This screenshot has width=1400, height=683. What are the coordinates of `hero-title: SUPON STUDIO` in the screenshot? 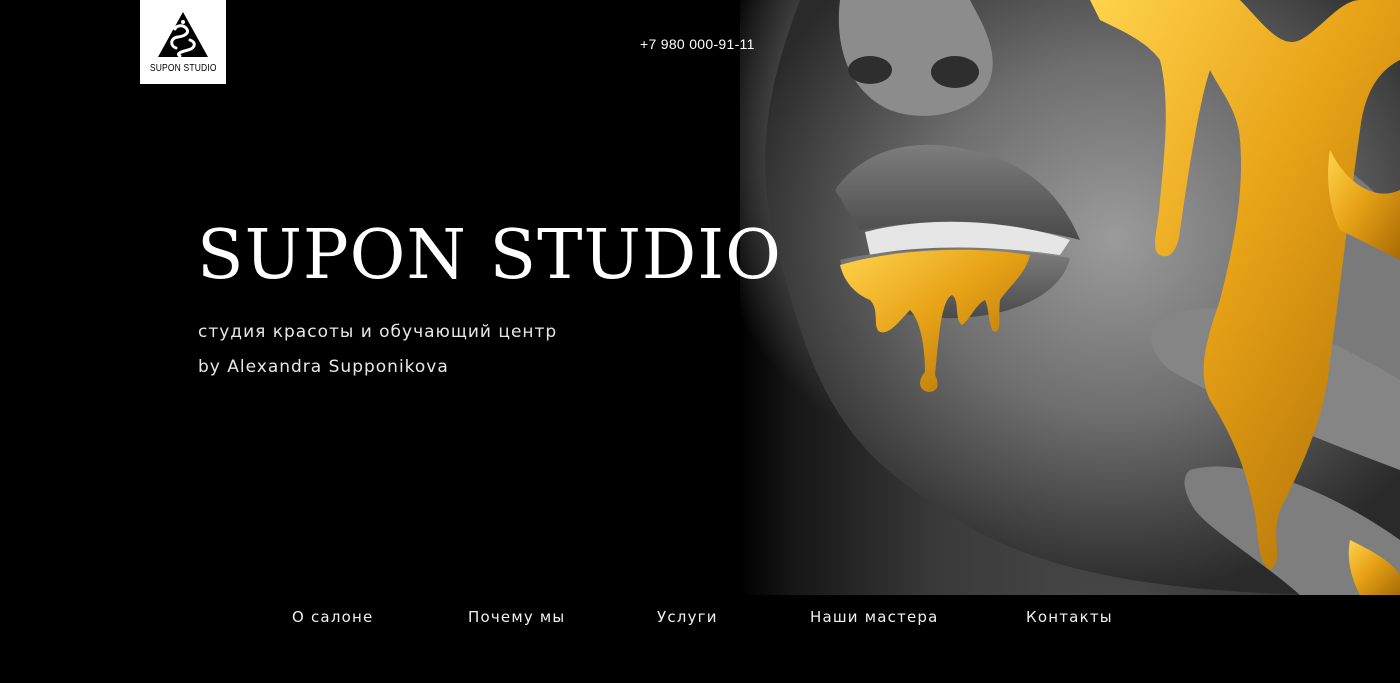 It's located at (489, 255).